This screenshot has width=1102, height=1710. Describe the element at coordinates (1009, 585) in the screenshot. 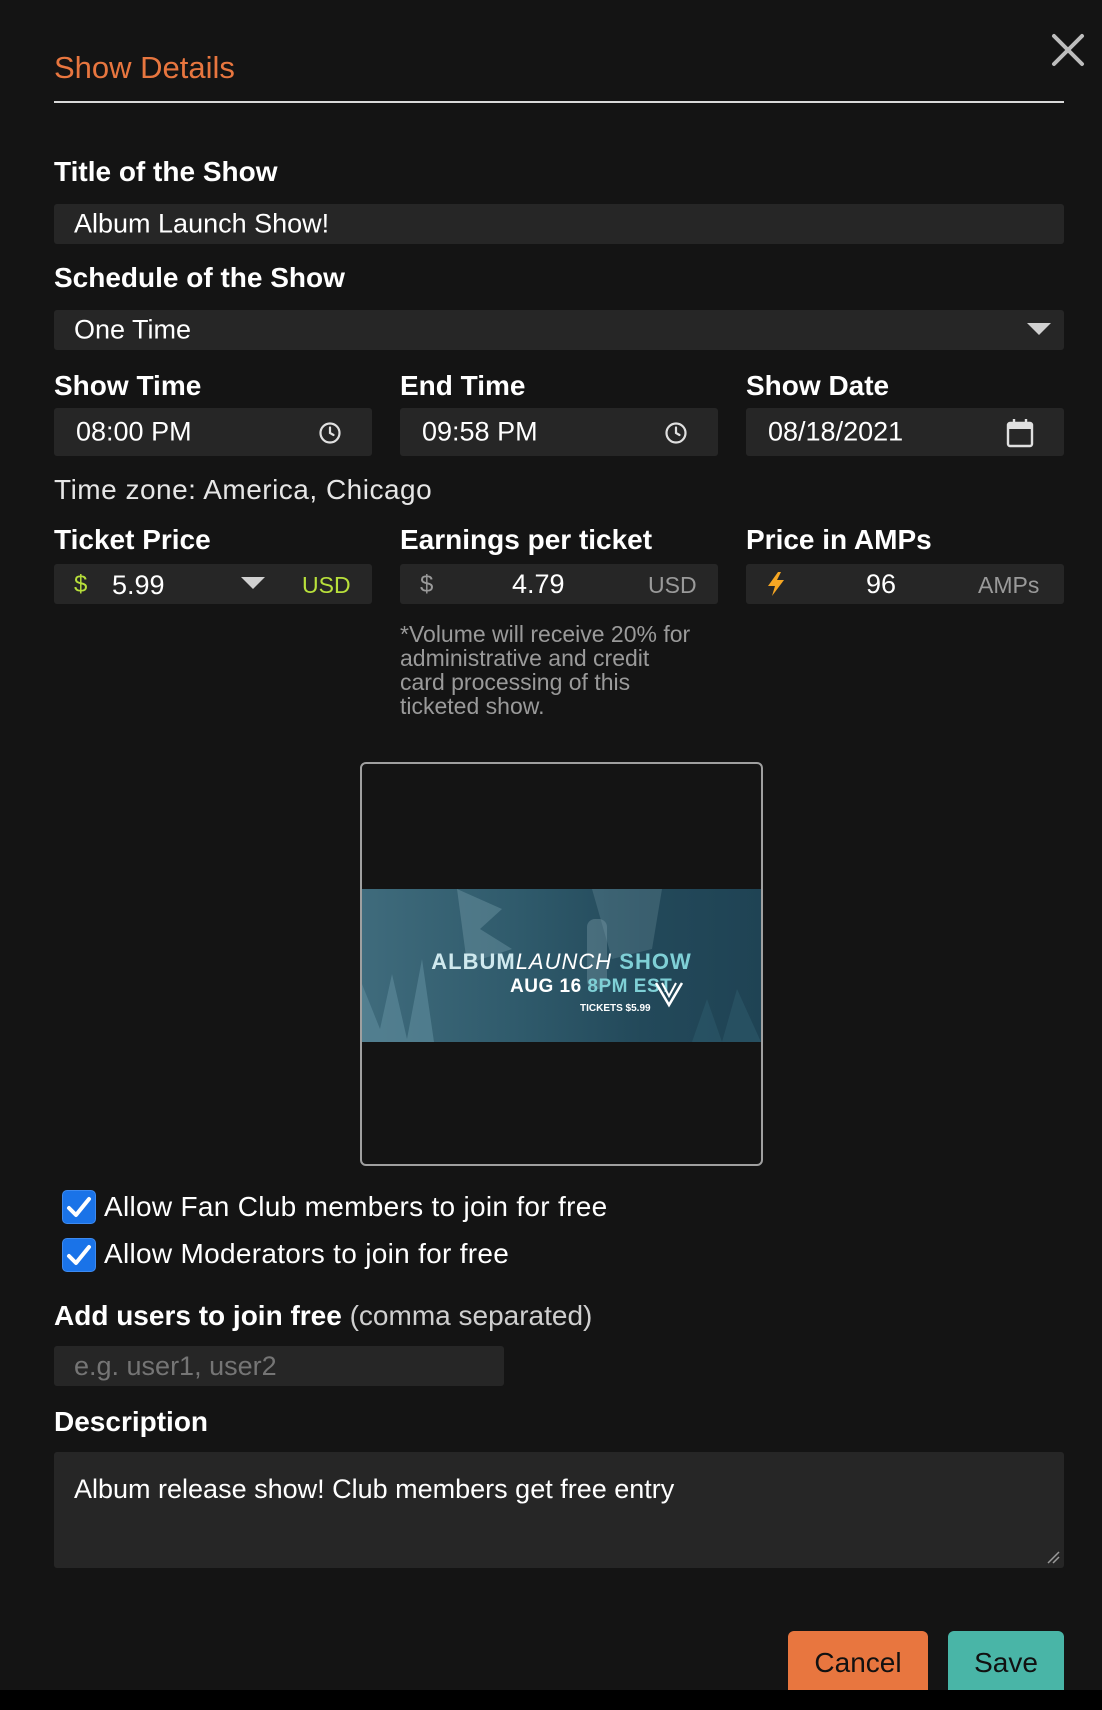

I see `amps-unit: AMPs` at that location.